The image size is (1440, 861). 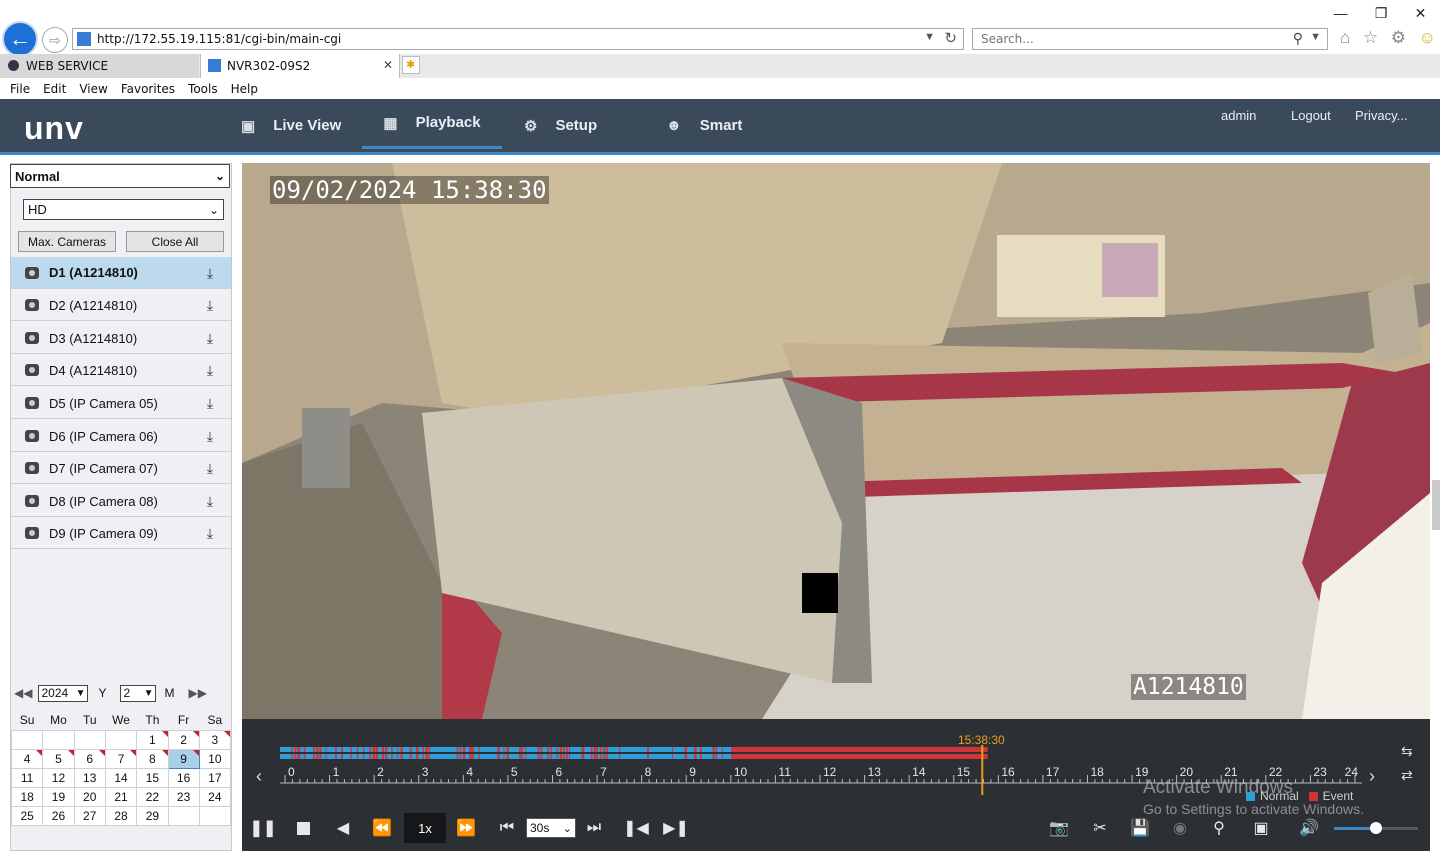 What do you see at coordinates (551, 828) in the screenshot?
I see `skip-interval-select: 30s ⌄` at bounding box center [551, 828].